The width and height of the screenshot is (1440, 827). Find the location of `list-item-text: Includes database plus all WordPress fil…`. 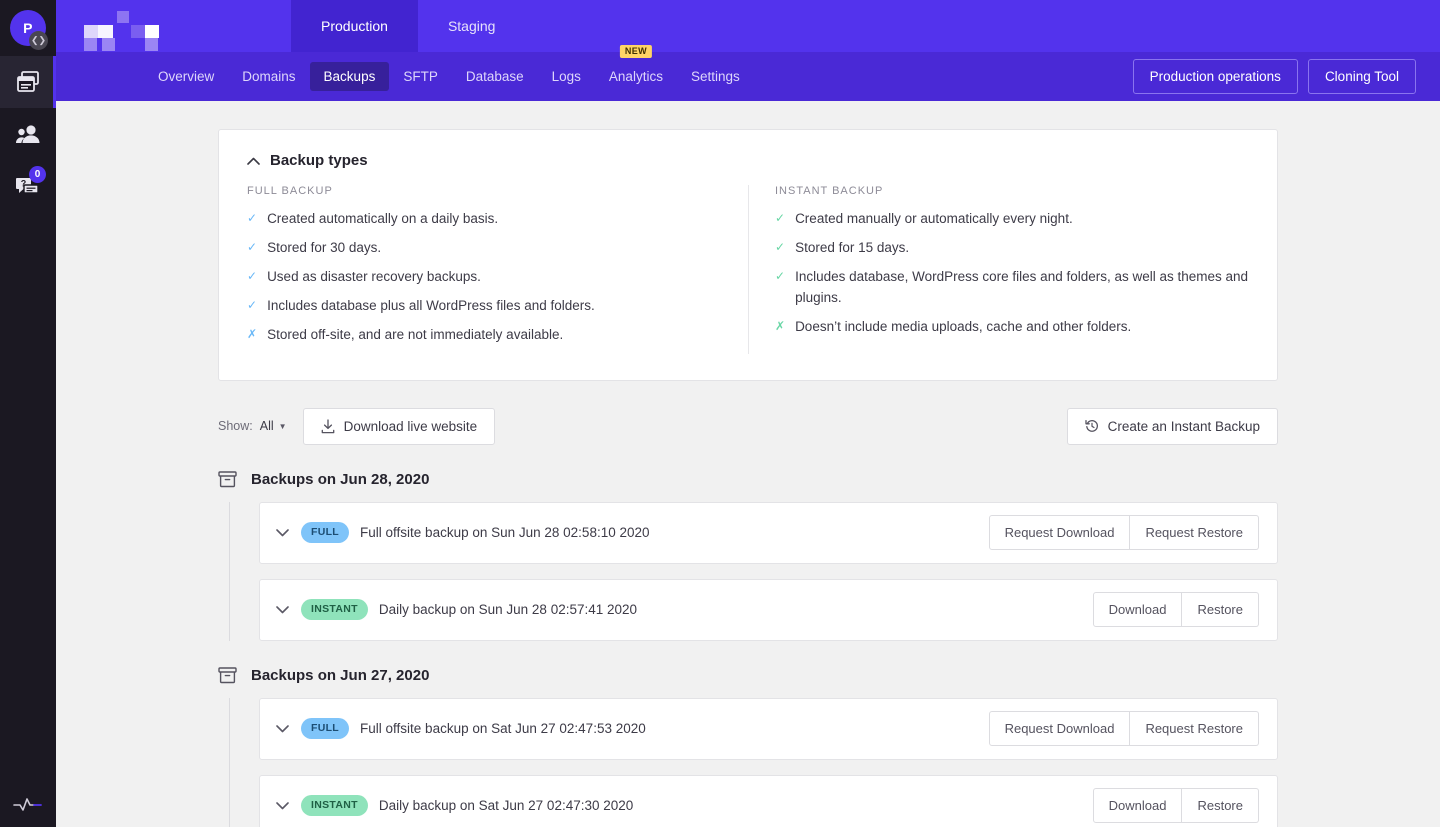

list-item-text: Includes database plus all WordPress fil… is located at coordinates (431, 305).